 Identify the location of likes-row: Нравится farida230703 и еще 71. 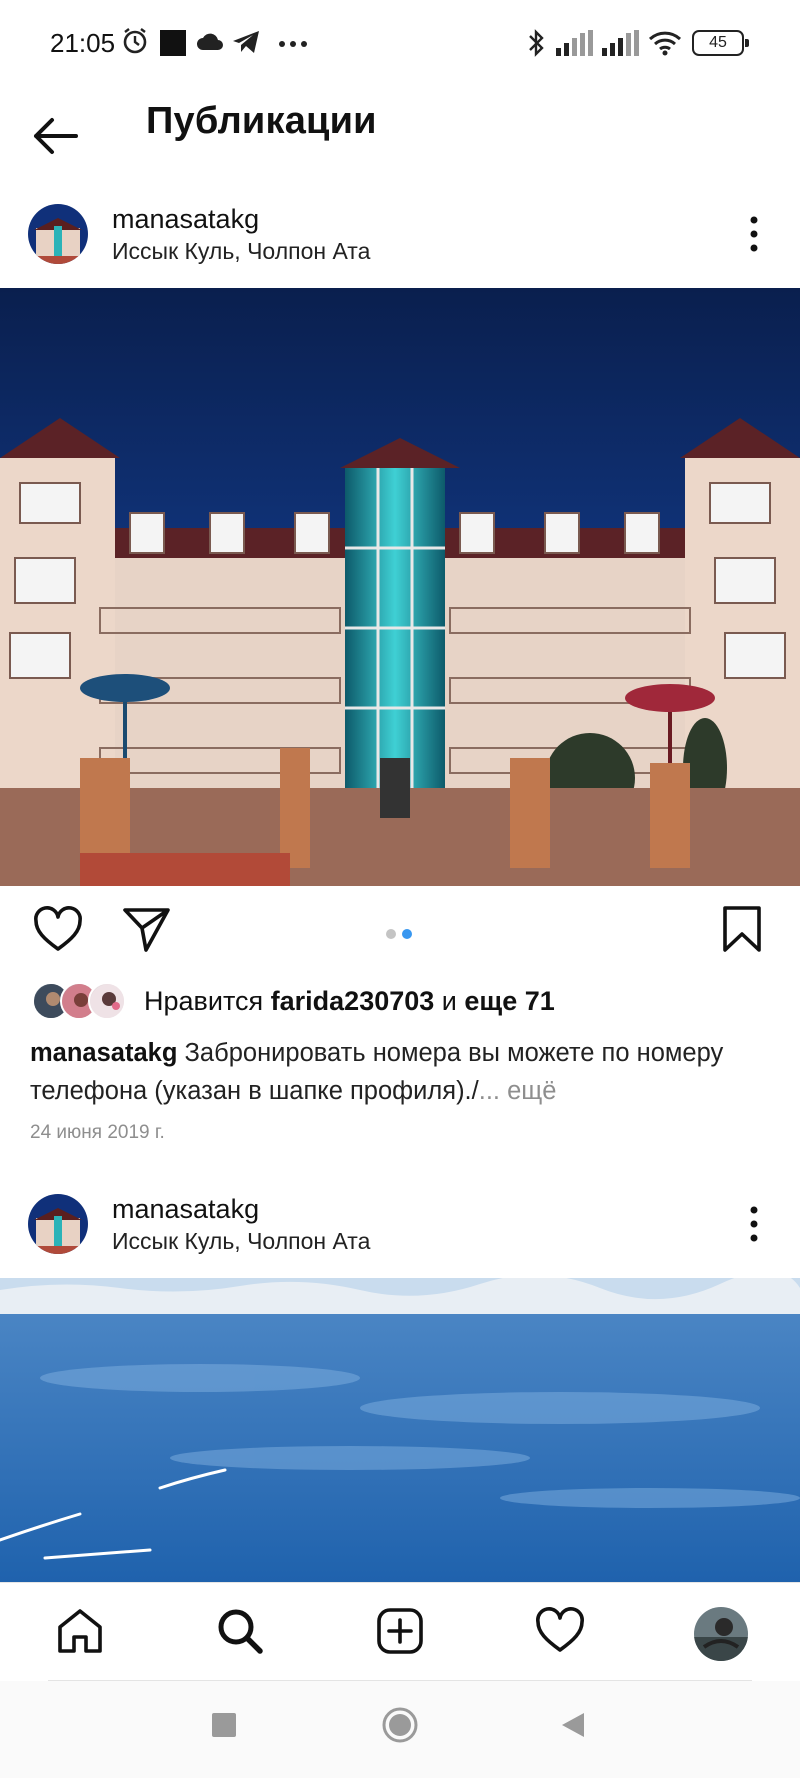
(400, 1004).